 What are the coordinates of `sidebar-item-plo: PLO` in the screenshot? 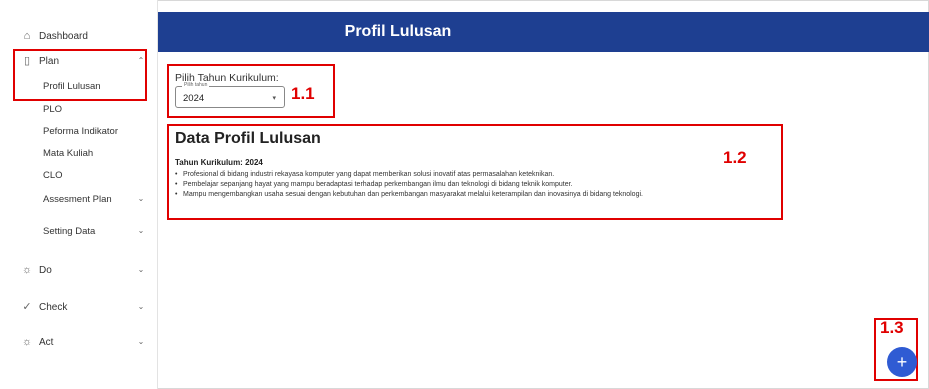 It's located at (79, 109).